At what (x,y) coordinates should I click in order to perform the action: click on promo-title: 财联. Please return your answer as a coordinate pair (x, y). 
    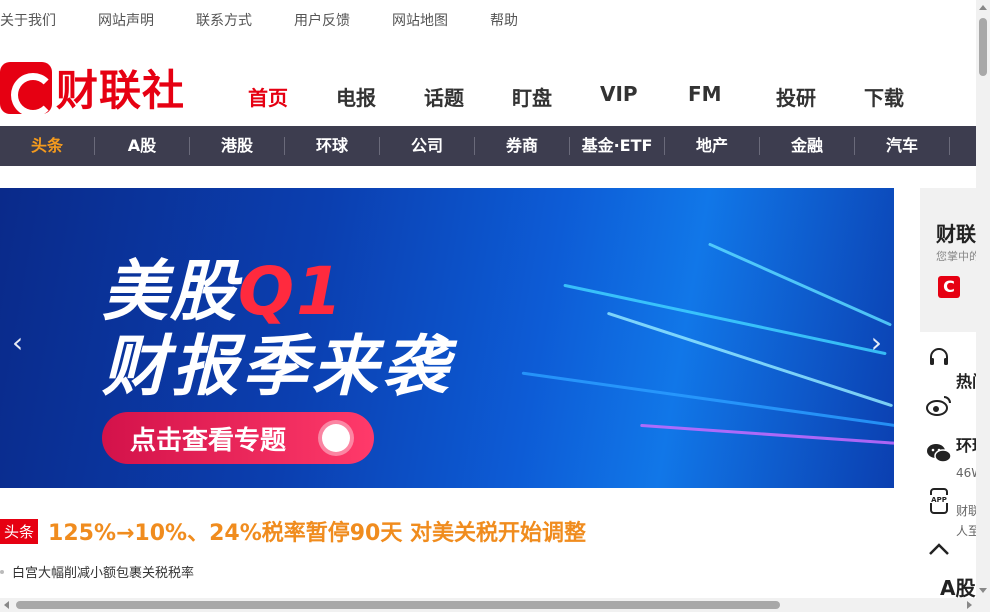
    Looking at the image, I should click on (956, 234).